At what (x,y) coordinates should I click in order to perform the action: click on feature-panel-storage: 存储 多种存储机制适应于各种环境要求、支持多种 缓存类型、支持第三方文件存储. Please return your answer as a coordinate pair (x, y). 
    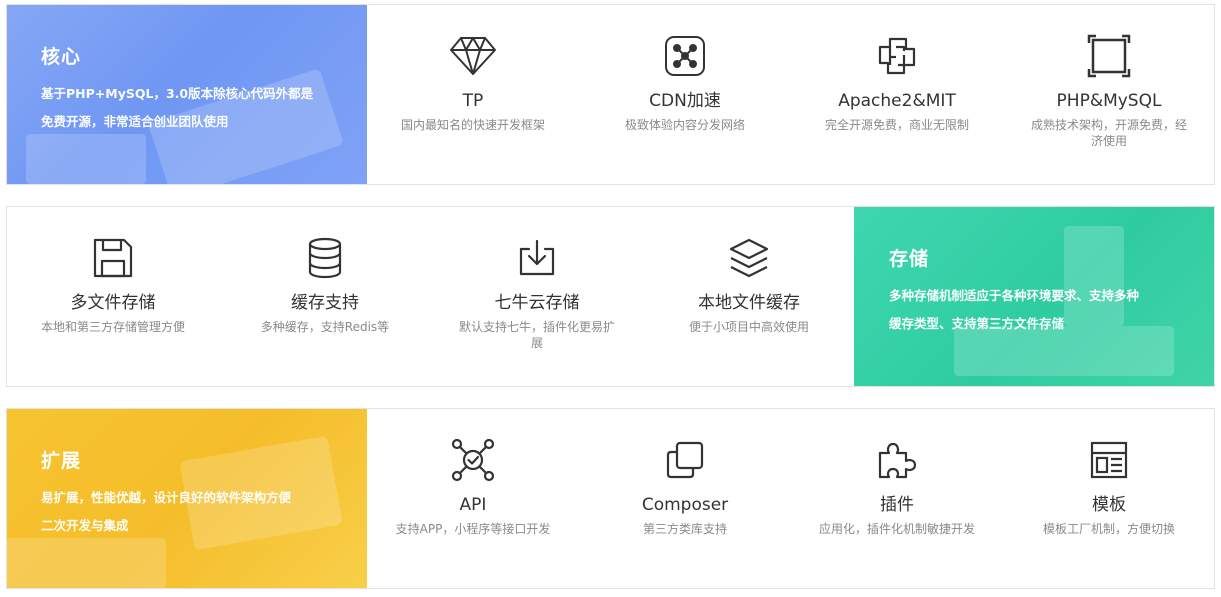
    Looking at the image, I should click on (1034, 296).